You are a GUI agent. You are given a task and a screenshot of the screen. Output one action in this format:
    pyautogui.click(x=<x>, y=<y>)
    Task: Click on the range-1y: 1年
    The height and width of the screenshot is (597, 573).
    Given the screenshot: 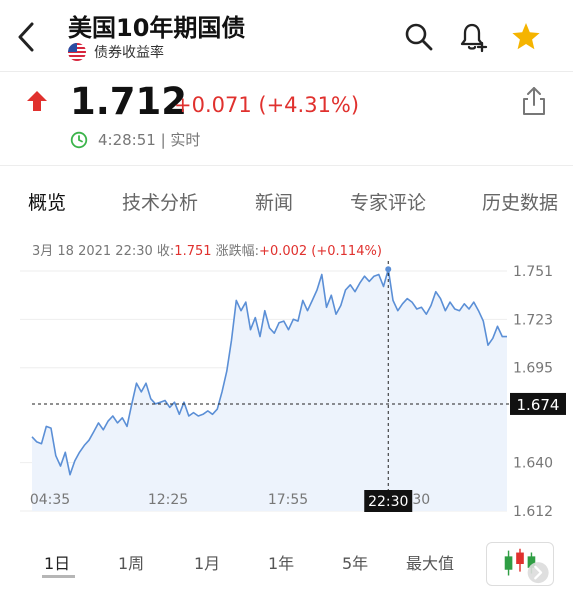 What is the action you would take?
    pyautogui.click(x=281, y=562)
    